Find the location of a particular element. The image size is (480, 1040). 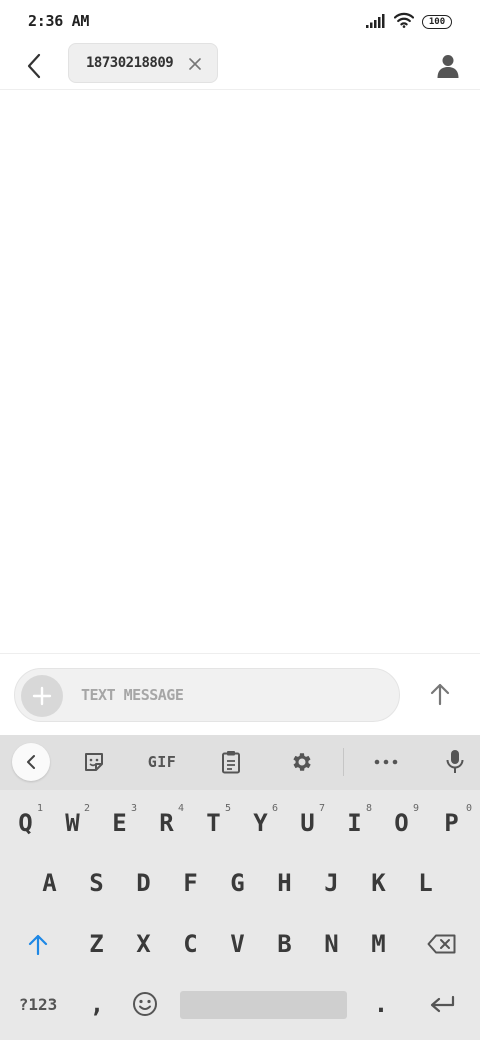

key-g: G is located at coordinates (237, 883).